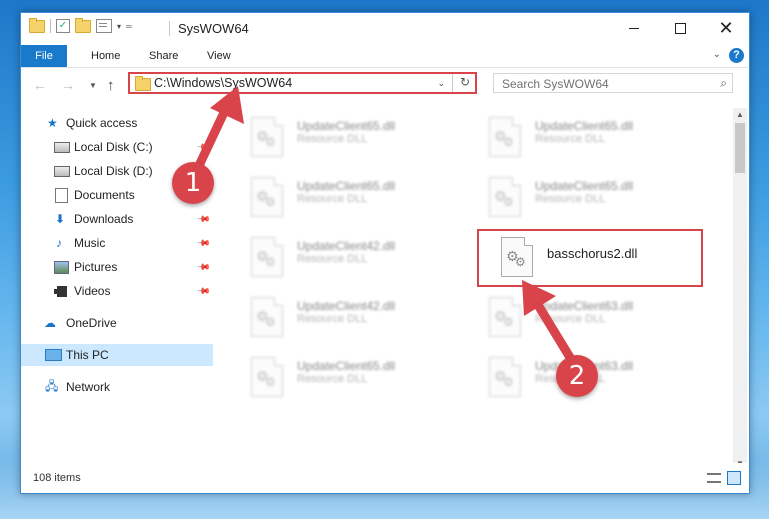 This screenshot has width=769, height=519. Describe the element at coordinates (129, 26) in the screenshot. I see `customize-toolbar-arrow-icon: ═` at that location.